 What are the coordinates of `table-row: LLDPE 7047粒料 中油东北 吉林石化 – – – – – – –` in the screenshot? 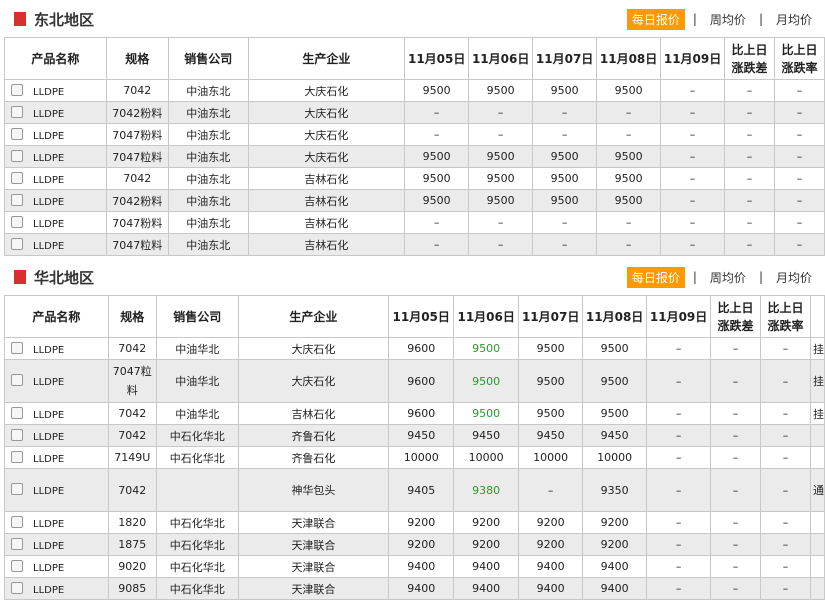 It's located at (414, 244).